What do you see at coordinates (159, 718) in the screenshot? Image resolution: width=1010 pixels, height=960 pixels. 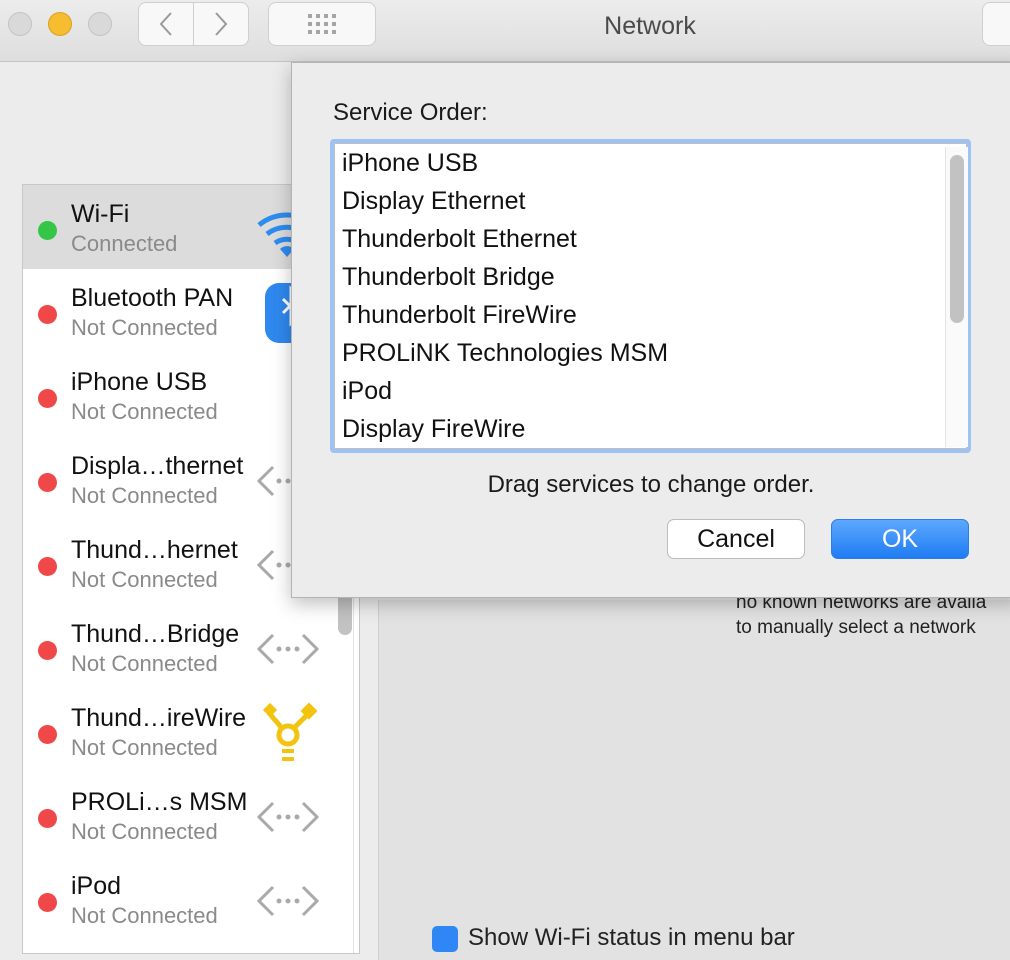 I see `service-name: Thund…ireWire` at bounding box center [159, 718].